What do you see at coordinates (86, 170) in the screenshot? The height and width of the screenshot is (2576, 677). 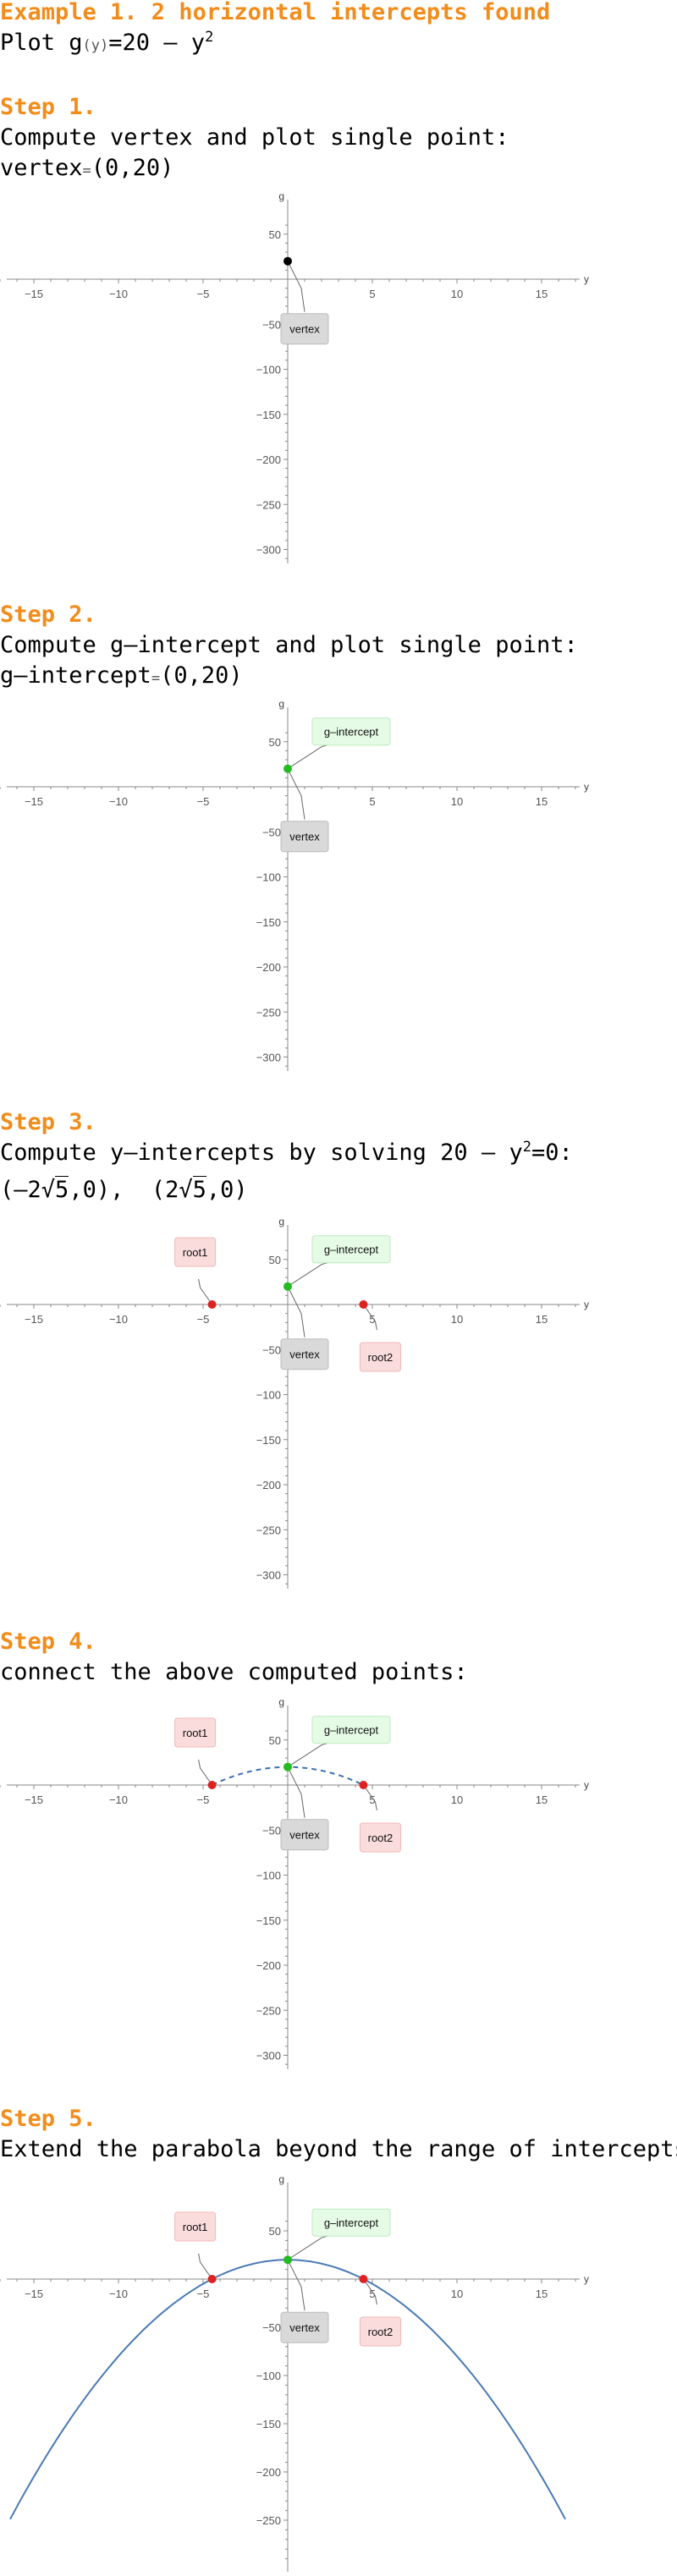 I see `step1-eq: =` at bounding box center [86, 170].